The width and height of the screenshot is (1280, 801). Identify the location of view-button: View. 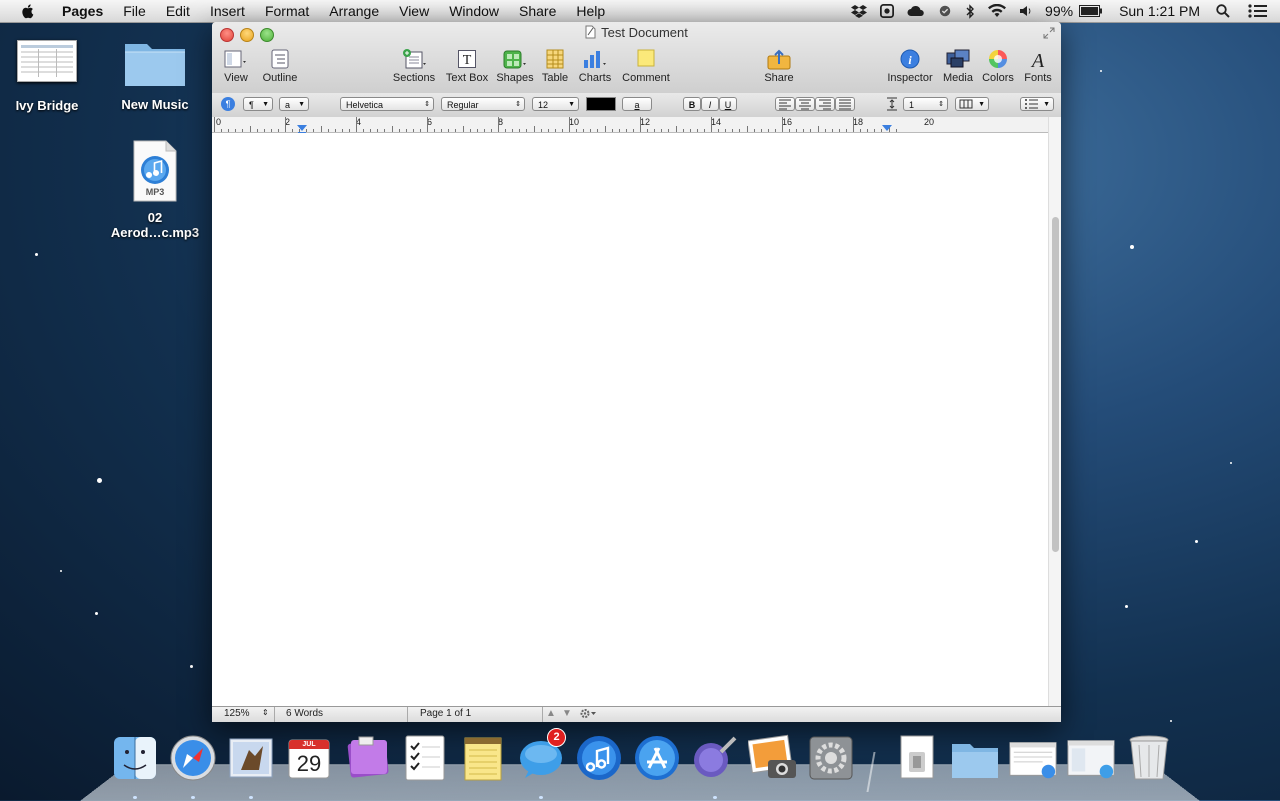
(236, 66).